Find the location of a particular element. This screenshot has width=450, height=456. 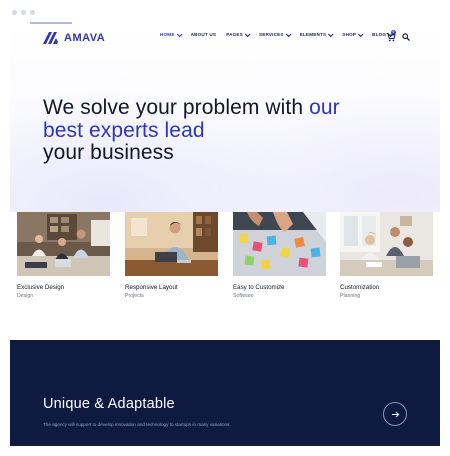

card-image-meeting is located at coordinates (386, 244).